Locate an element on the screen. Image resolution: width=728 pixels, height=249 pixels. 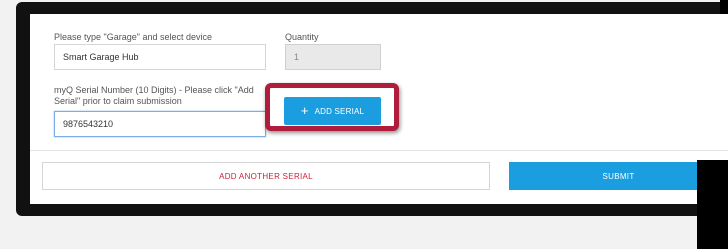
plus-icon: + is located at coordinates (304, 110).